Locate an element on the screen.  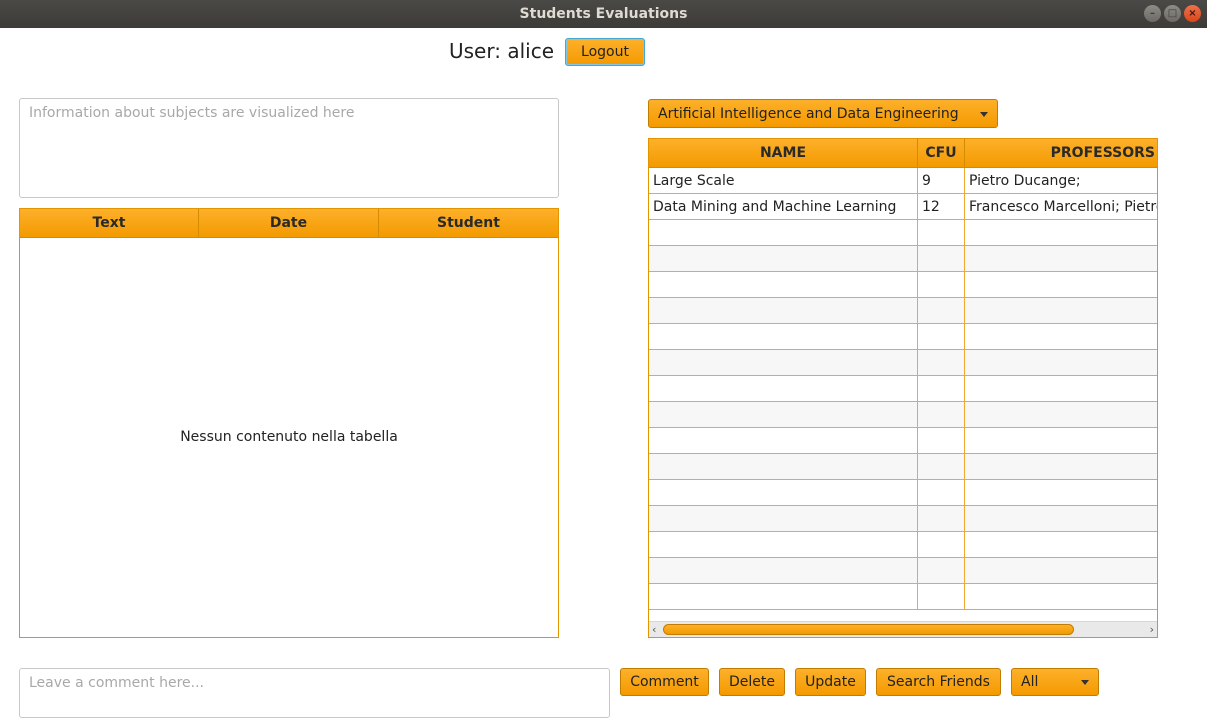
subjects-table-scrollbar: ‹ › is located at coordinates (903, 629).